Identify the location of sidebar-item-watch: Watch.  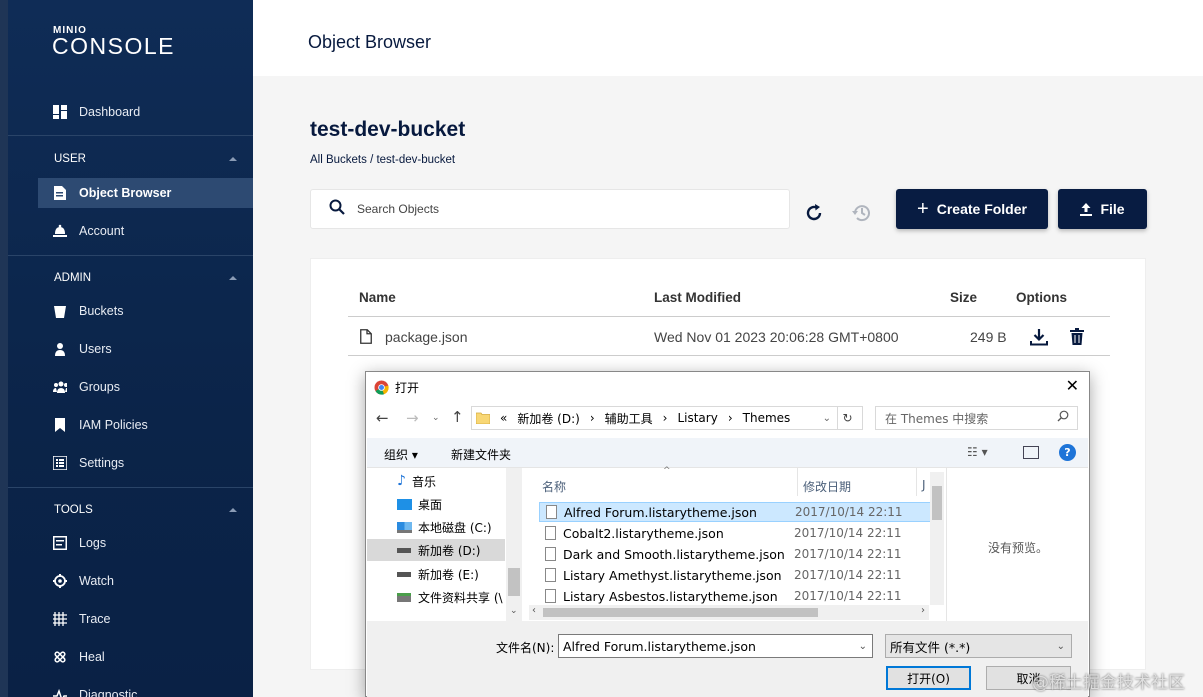
(145, 581).